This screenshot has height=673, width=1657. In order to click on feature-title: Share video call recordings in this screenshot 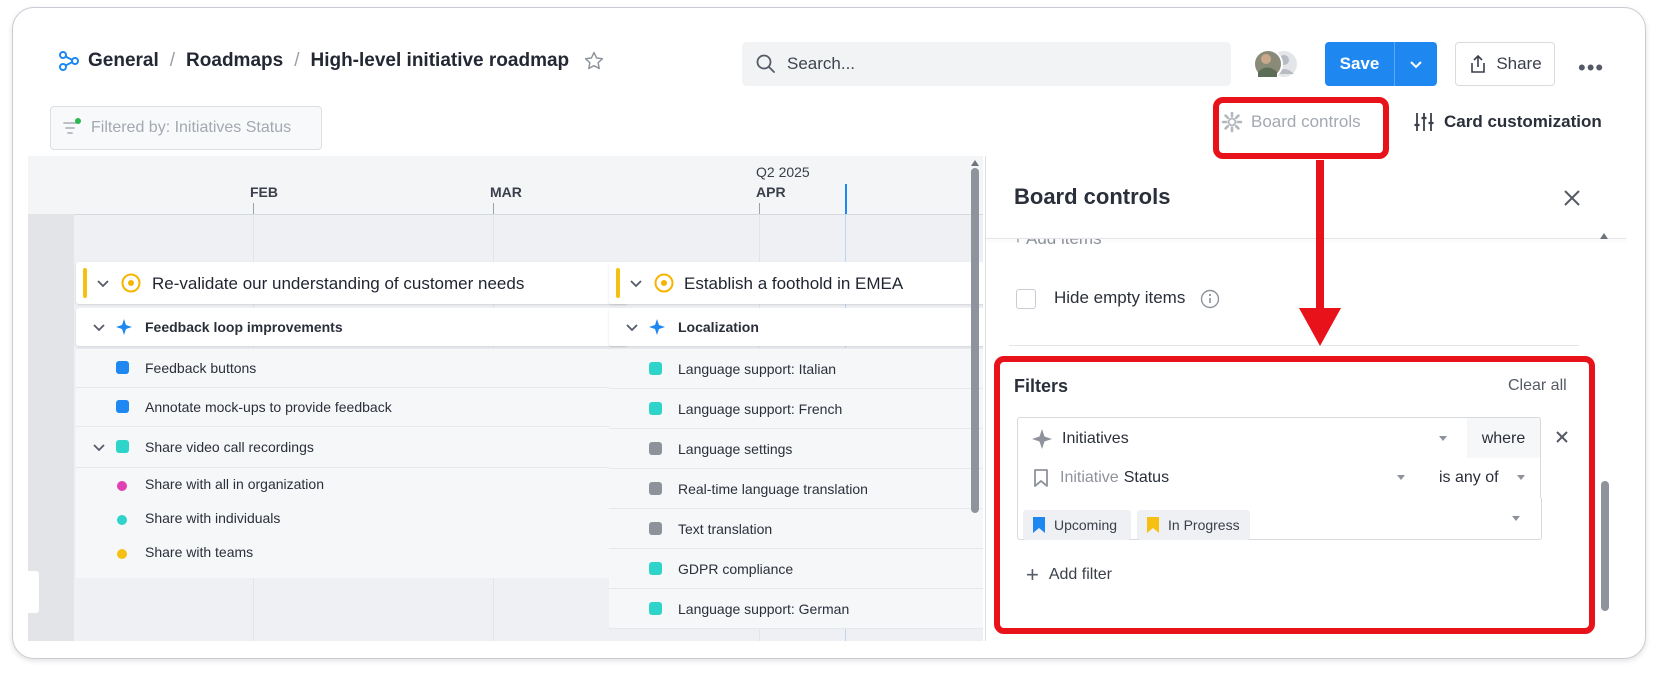, I will do `click(229, 447)`.